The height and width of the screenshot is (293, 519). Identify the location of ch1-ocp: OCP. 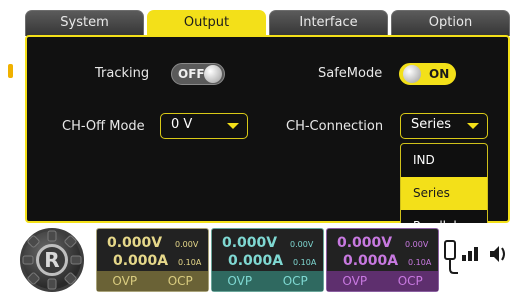
(180, 281).